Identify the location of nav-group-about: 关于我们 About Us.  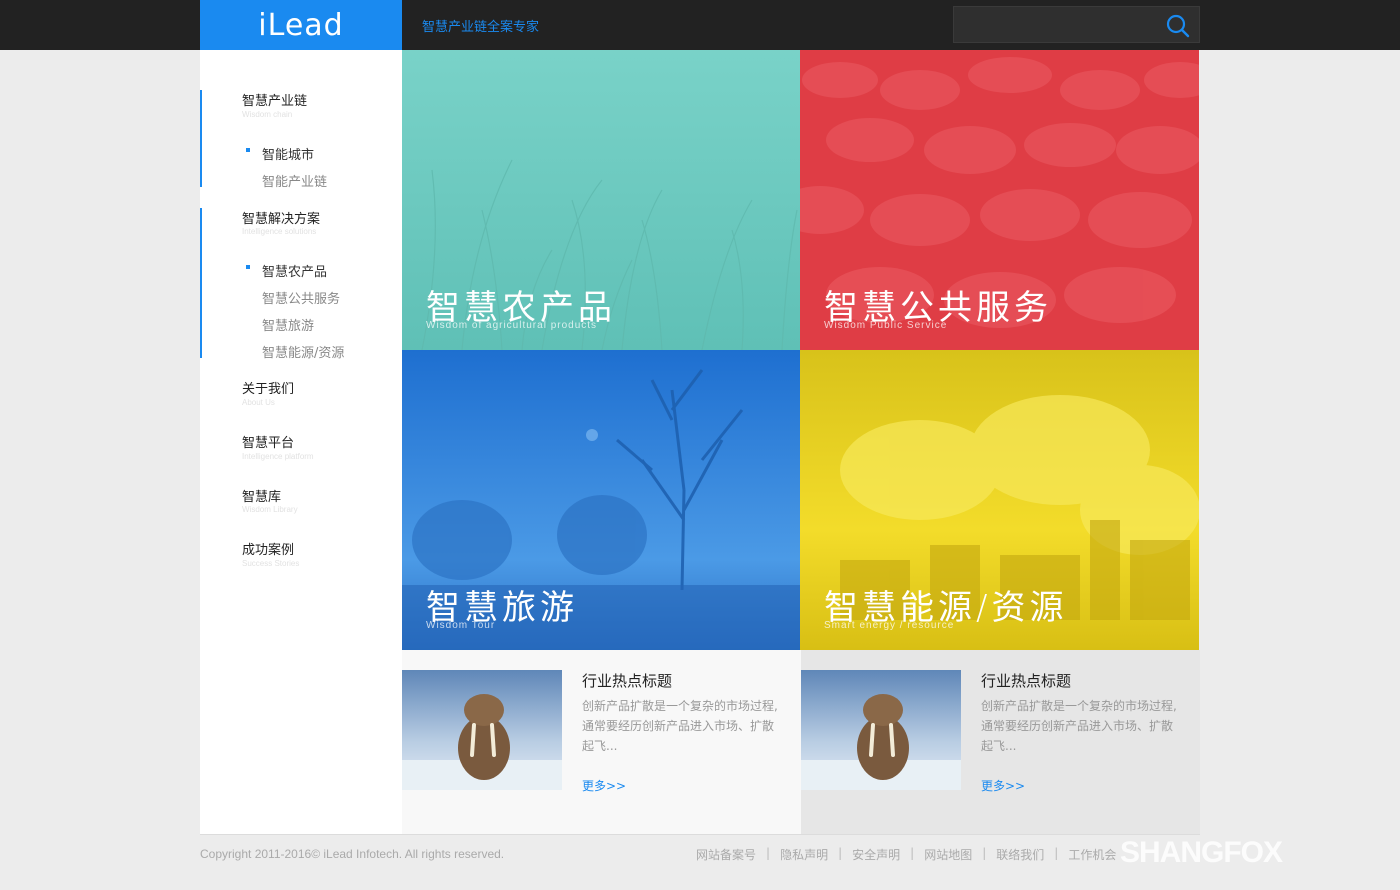
(301, 398).